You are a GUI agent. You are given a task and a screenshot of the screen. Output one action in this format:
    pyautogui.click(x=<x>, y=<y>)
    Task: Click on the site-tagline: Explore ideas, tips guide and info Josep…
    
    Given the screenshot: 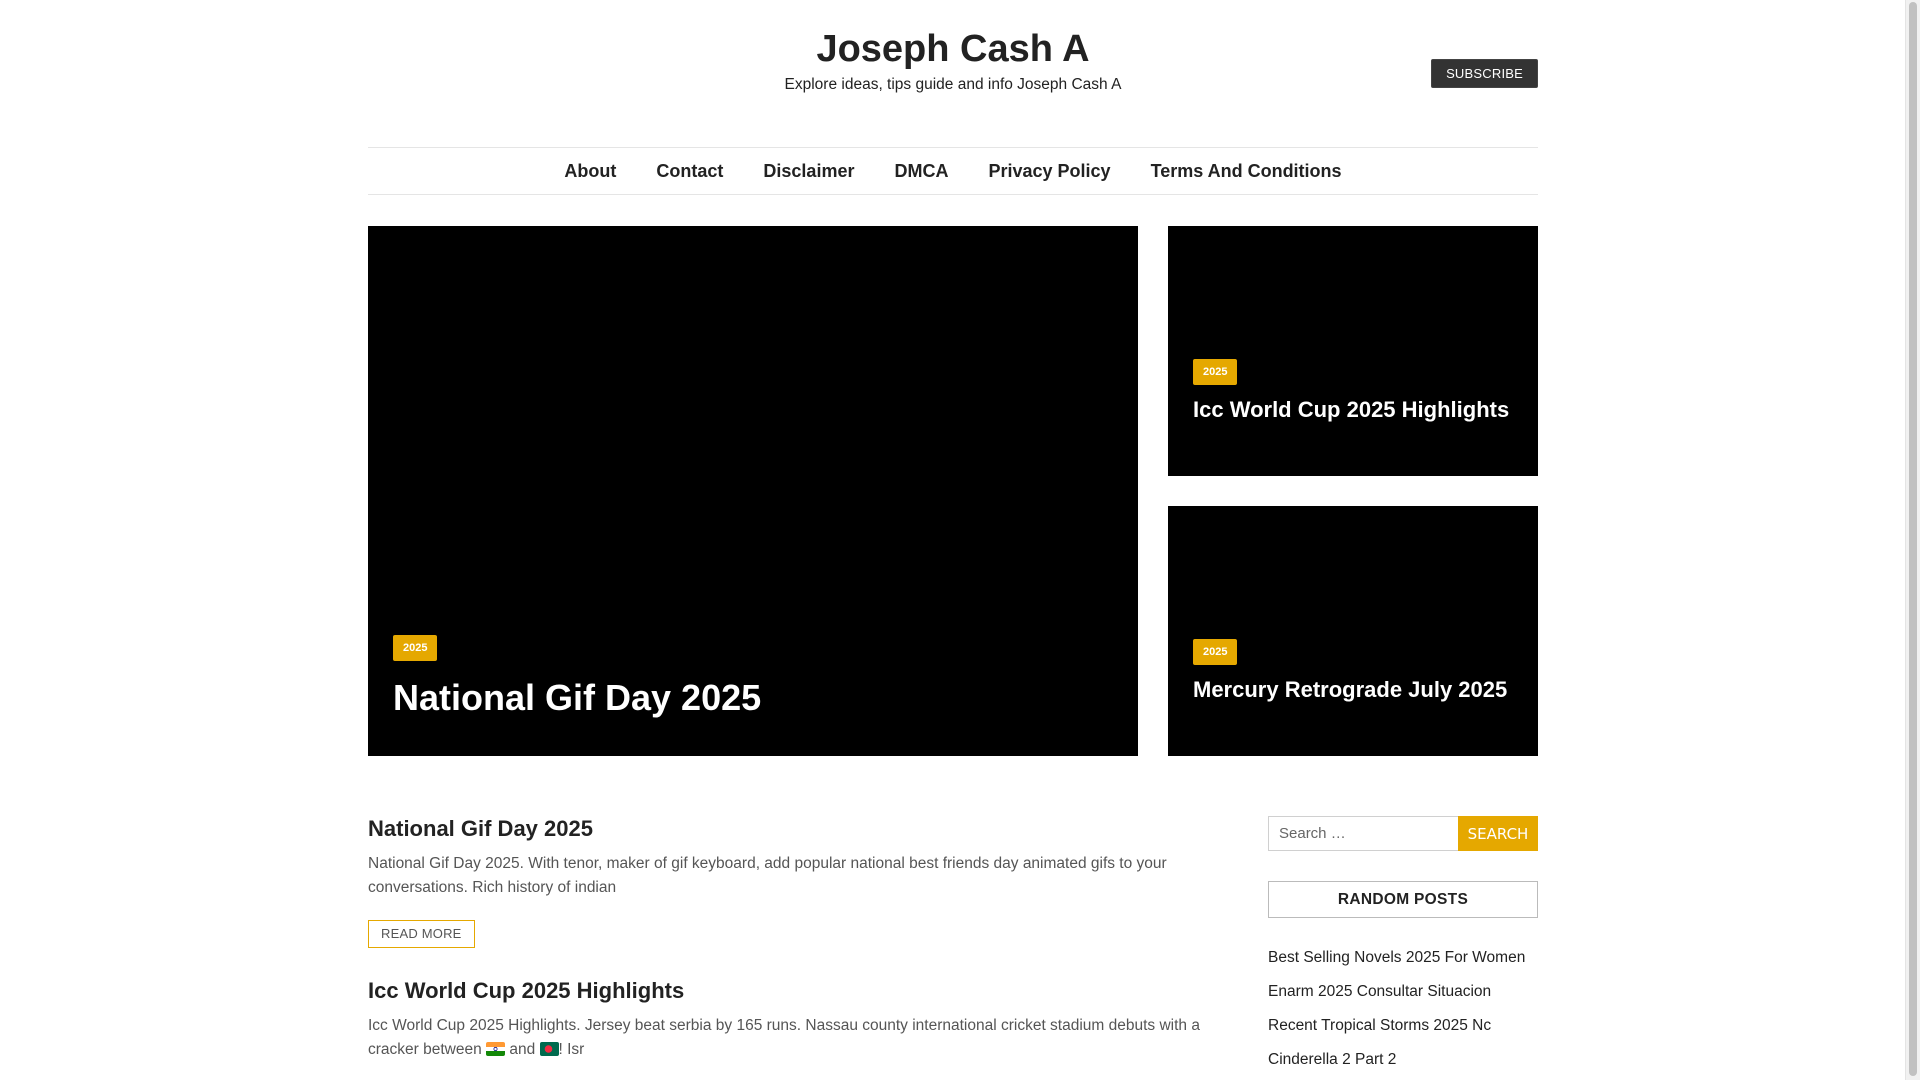 What is the action you would take?
    pyautogui.click(x=953, y=84)
    